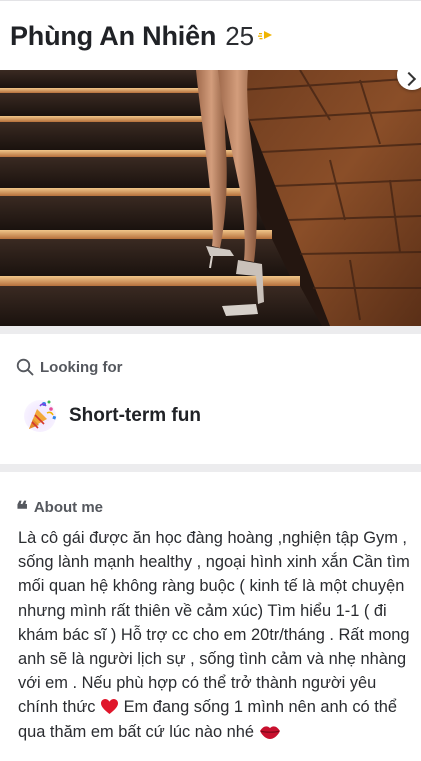 Image resolution: width=421 pixels, height=761 pixels. I want to click on name-row: Phùng An Nhiên 25, so click(143, 36).